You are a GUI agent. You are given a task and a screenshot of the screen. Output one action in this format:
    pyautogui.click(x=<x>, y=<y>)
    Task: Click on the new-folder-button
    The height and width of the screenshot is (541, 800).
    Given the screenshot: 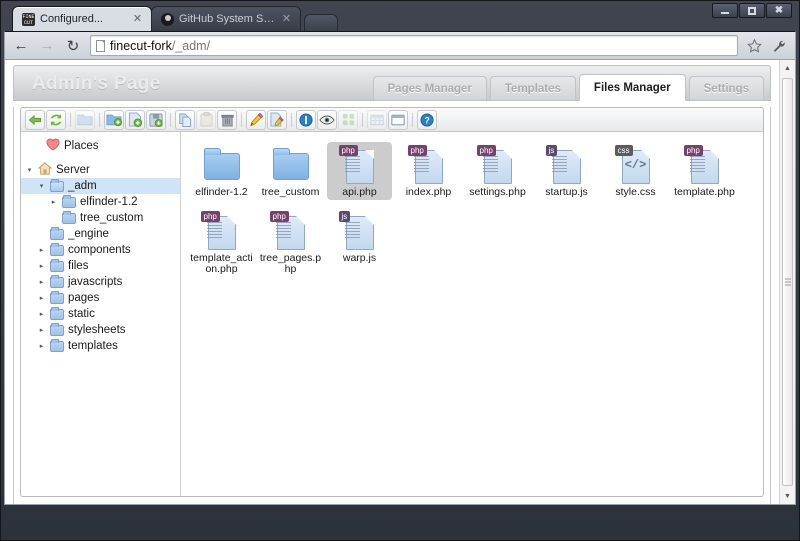 What is the action you would take?
    pyautogui.click(x=114, y=119)
    